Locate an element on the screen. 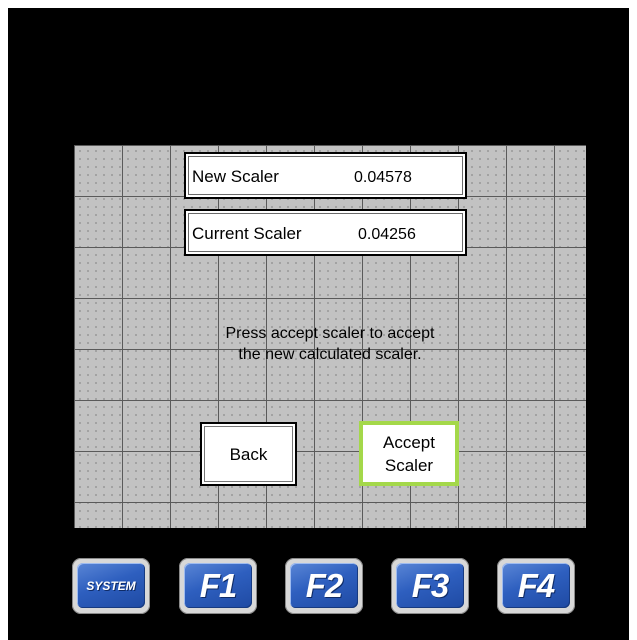  f3-key: F3 is located at coordinates (430, 586).